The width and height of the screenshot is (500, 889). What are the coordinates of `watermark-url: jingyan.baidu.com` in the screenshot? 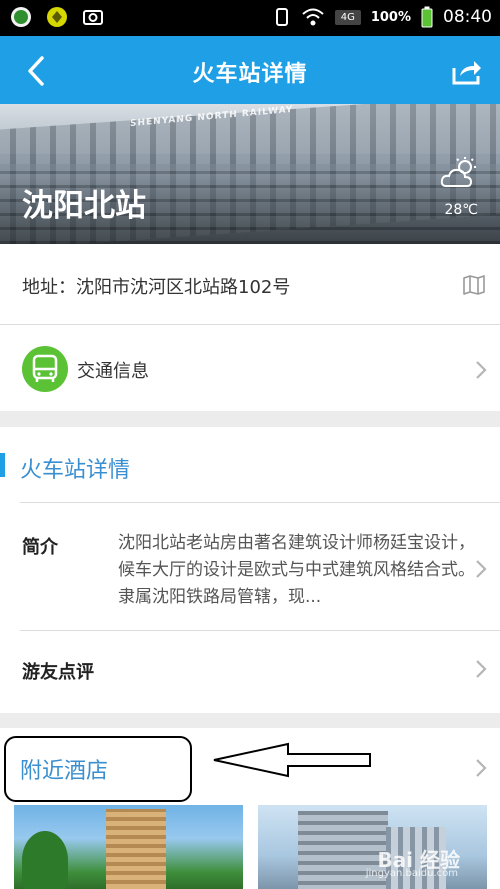 It's located at (411, 873).